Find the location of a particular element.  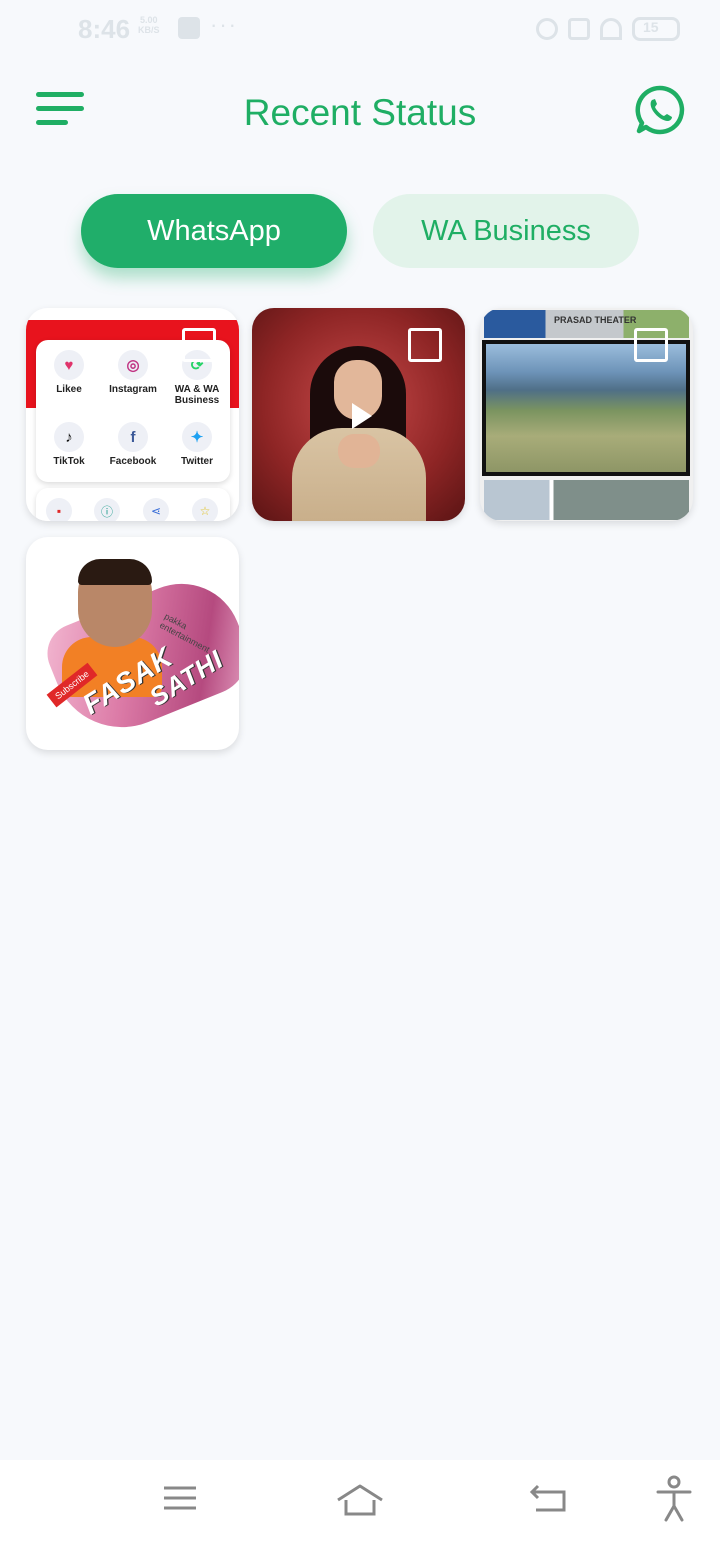

heart-icon: ♥ is located at coordinates (69, 365).